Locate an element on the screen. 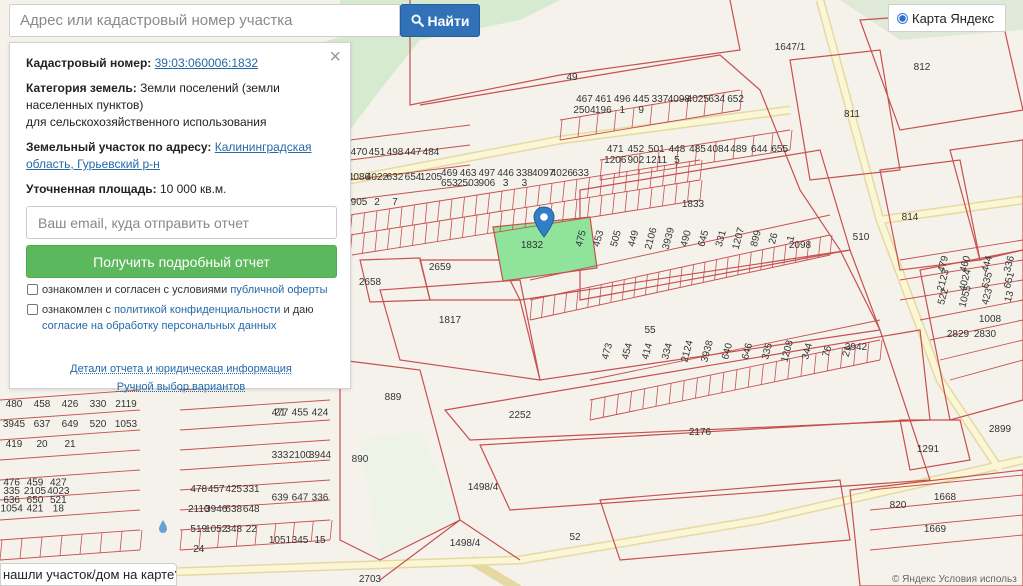  parcel-number-label: 24 is located at coordinates (199, 549).